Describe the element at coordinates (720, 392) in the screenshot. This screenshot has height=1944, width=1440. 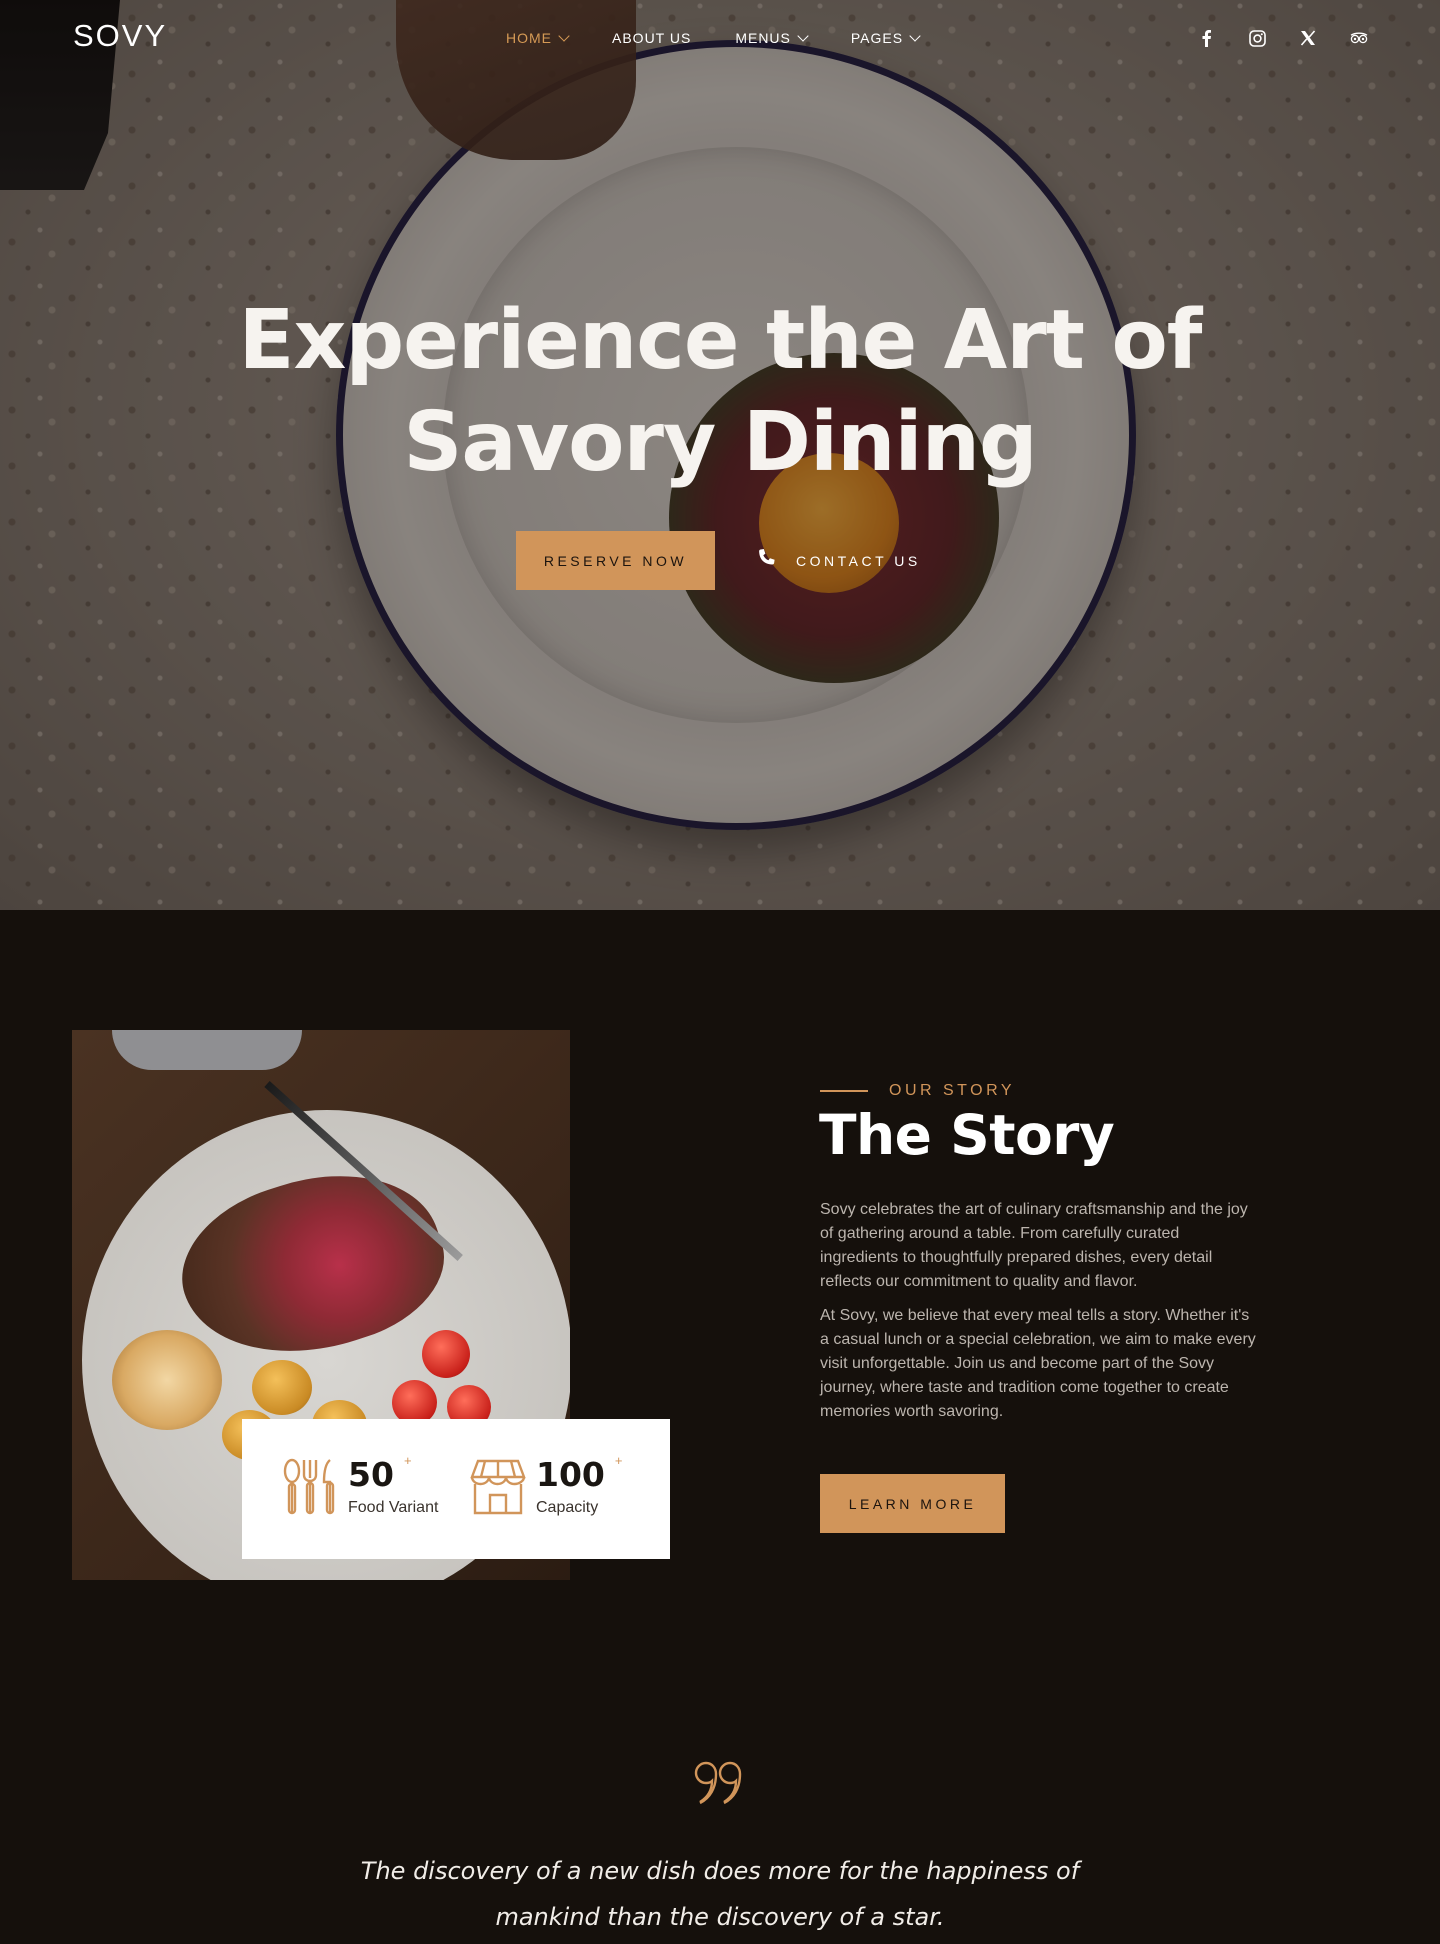
I see `hero-title: Experience the Art of Savory Dining` at that location.